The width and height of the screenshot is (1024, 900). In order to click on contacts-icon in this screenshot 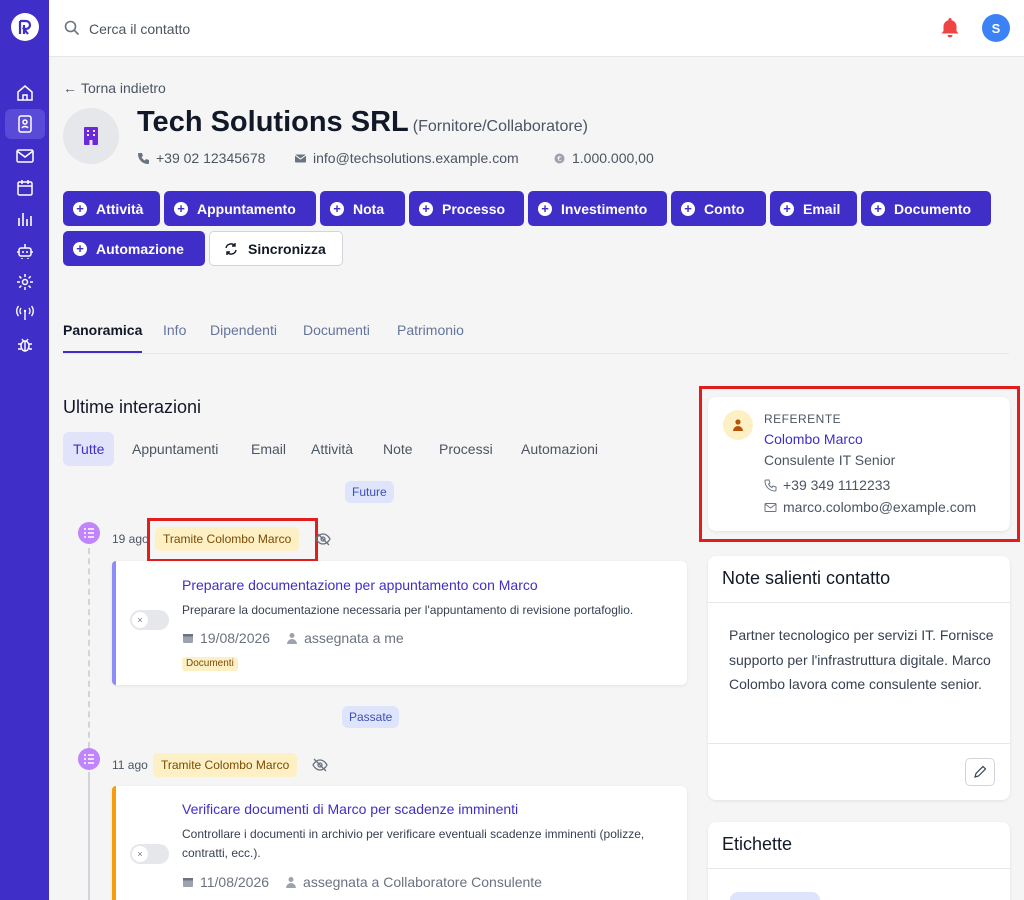, I will do `click(25, 124)`.